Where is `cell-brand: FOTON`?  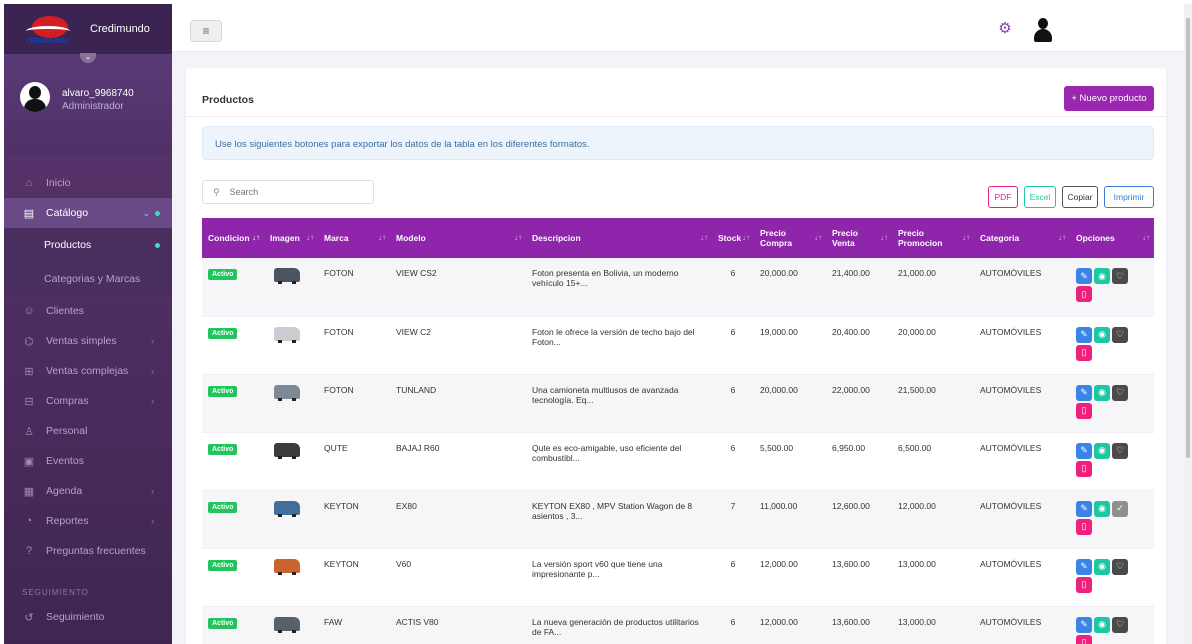
cell-brand: FOTON is located at coordinates (354, 403).